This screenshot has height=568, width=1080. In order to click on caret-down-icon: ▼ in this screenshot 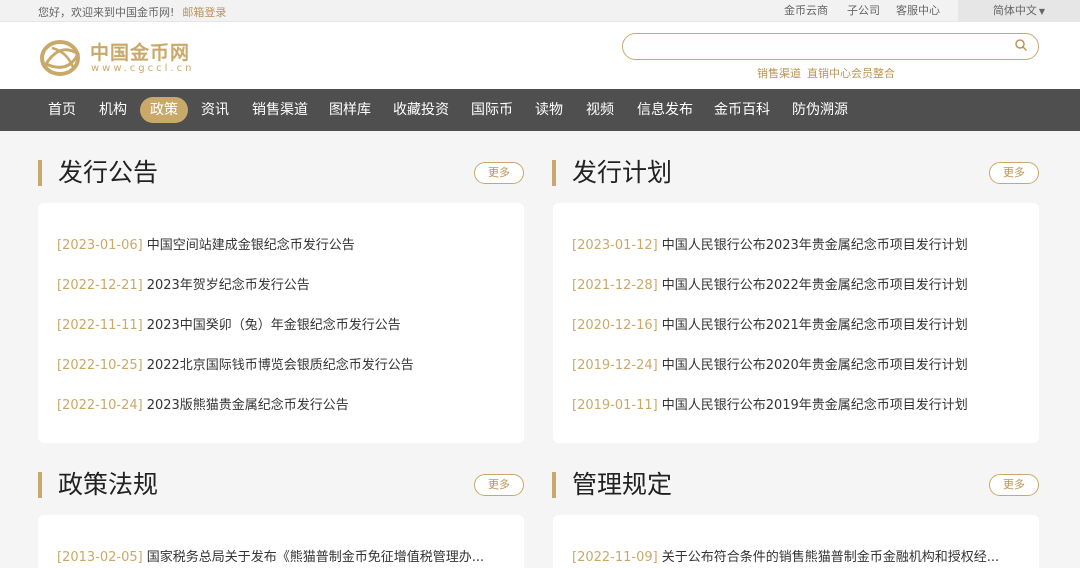, I will do `click(1042, 11)`.